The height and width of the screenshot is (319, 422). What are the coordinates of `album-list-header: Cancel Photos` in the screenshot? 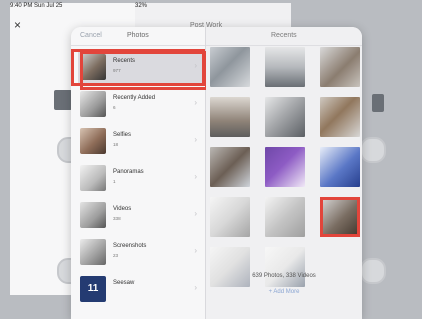 It's located at (138, 36).